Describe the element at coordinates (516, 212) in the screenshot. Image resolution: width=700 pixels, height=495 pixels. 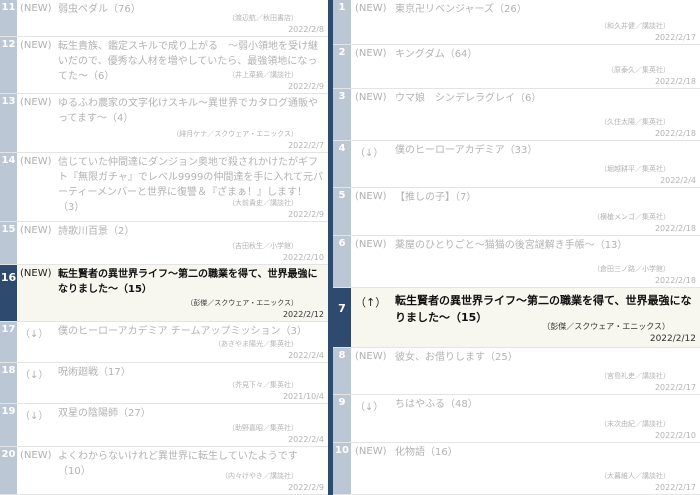
I see `ranking-row: 5 (NEW) 【推しの子】（7） （横槍メンゴ／集英社） 2022/2/18` at that location.